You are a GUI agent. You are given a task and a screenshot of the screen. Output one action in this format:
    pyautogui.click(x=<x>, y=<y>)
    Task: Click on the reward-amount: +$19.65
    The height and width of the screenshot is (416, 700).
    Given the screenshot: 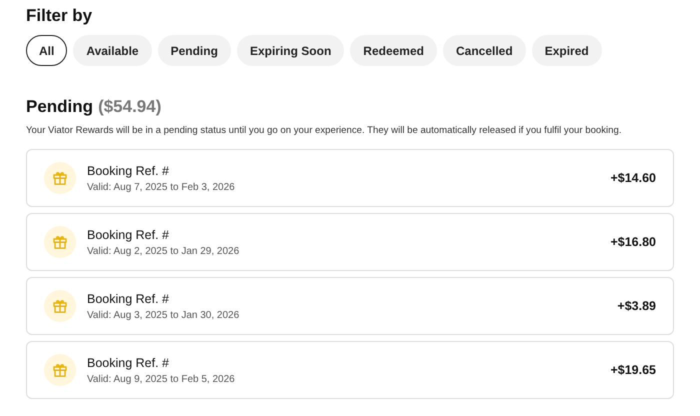 What is the action you would take?
    pyautogui.click(x=633, y=370)
    